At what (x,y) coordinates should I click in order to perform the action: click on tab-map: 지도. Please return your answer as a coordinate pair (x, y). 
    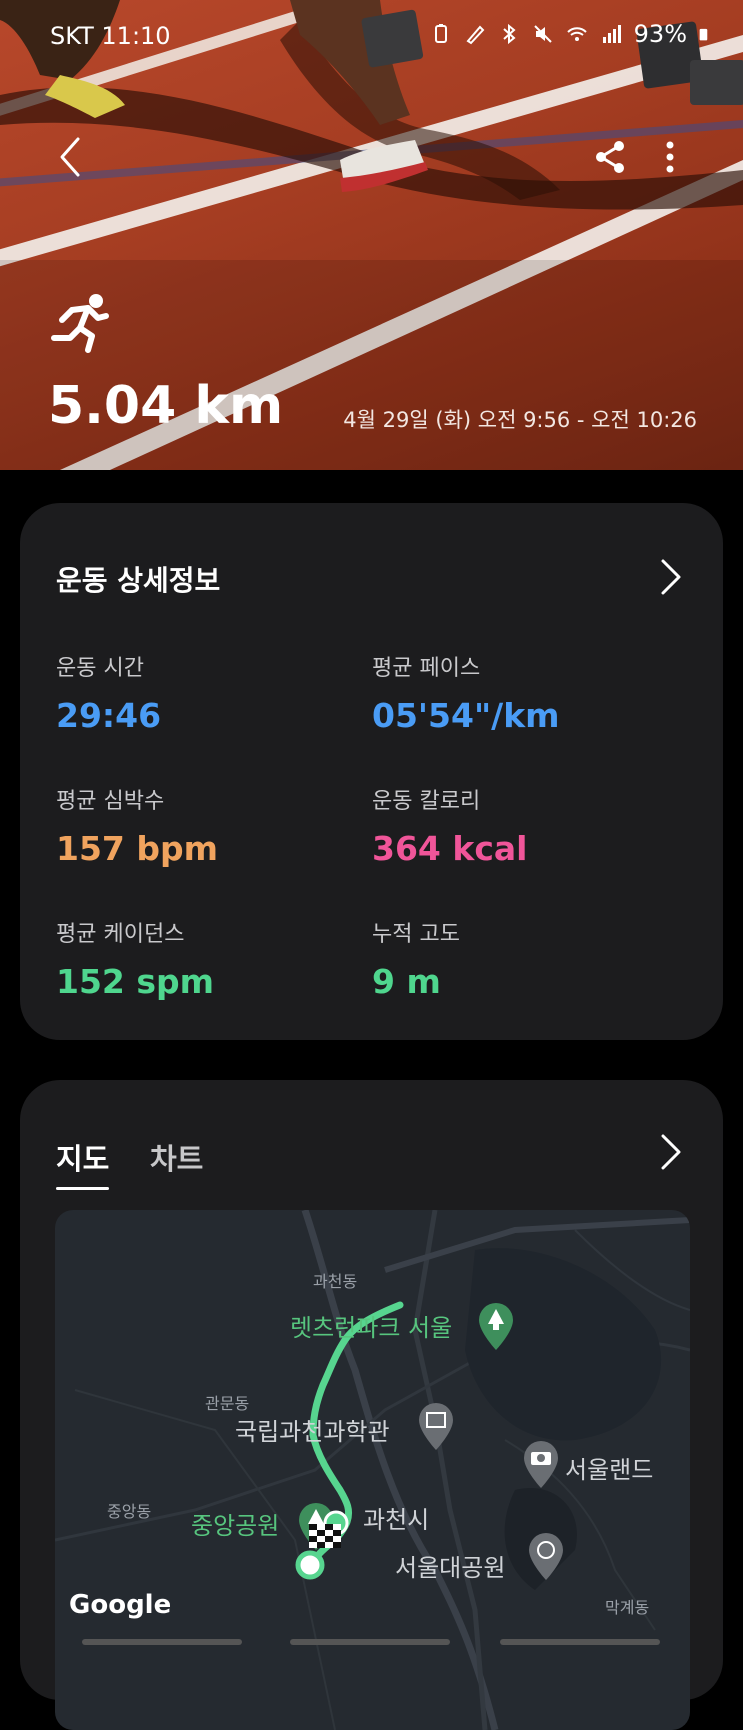
    Looking at the image, I should click on (83, 1163).